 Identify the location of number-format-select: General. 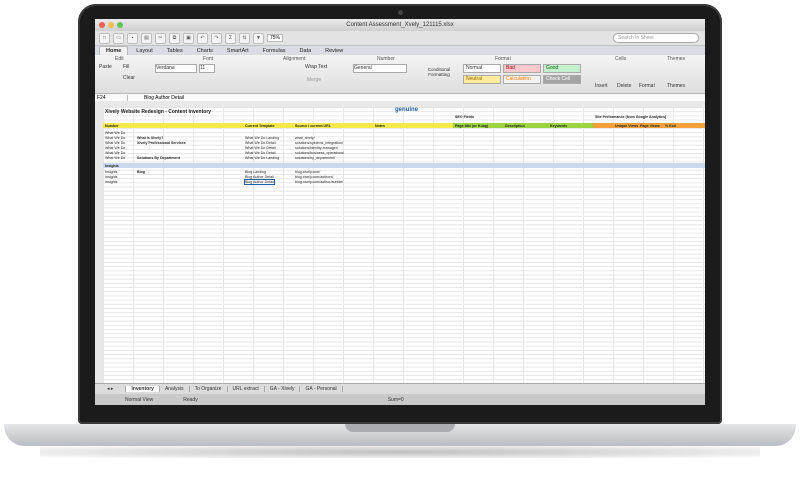
(380, 68).